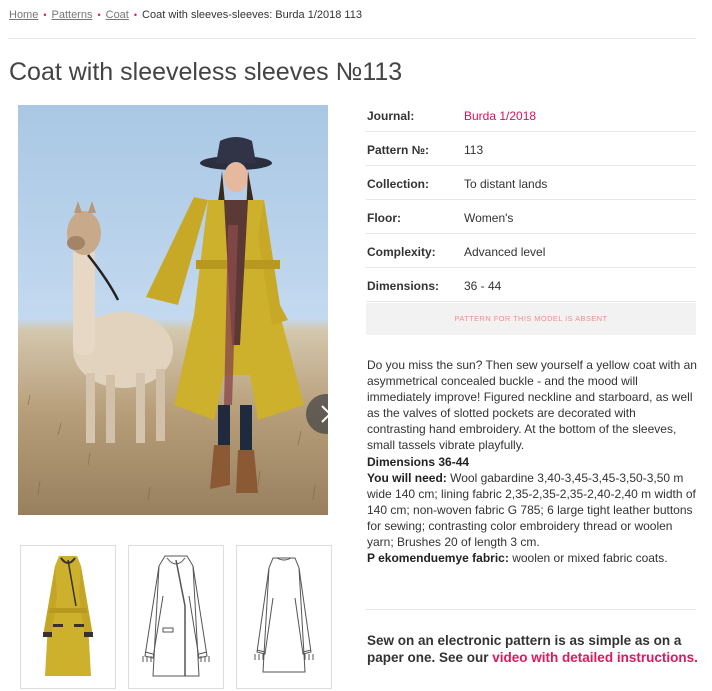 The width and height of the screenshot is (712, 691). What do you see at coordinates (531, 285) in the screenshot?
I see `spec-row-dimensions: Dimensions: 36 - 44` at bounding box center [531, 285].